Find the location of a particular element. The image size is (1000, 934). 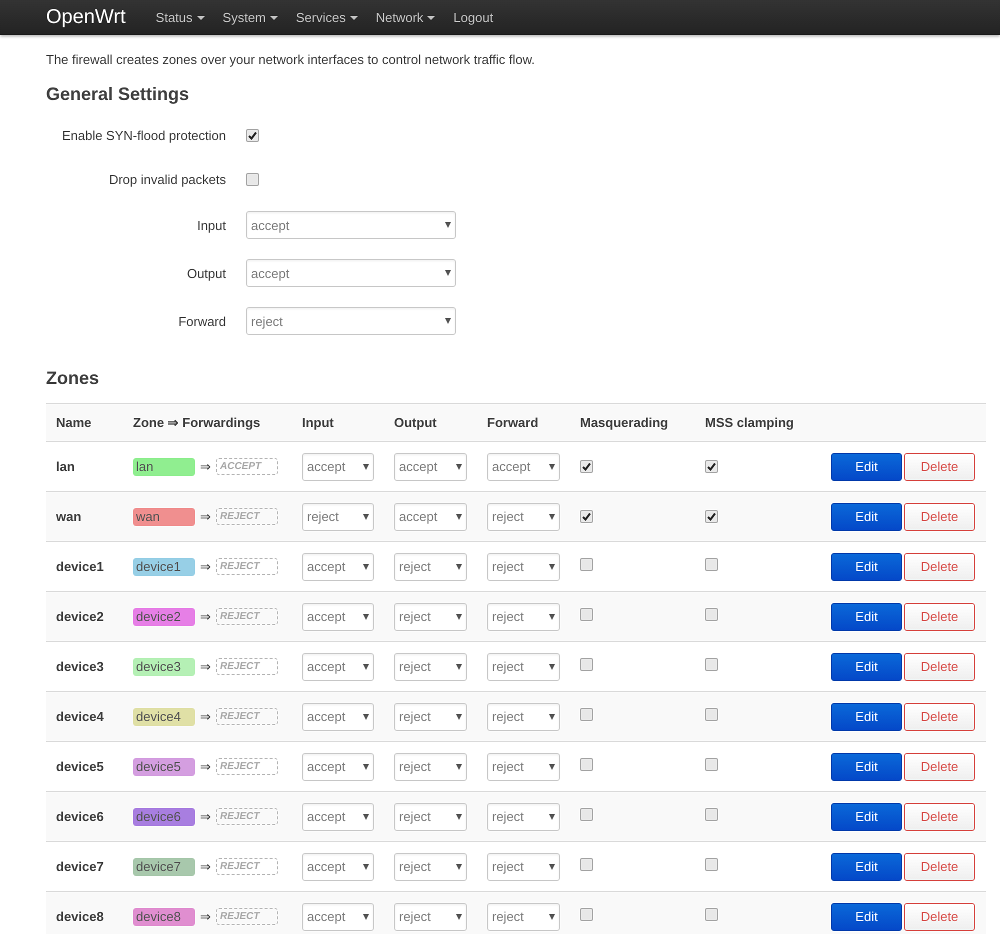

zone-tag: device1 is located at coordinates (164, 567).